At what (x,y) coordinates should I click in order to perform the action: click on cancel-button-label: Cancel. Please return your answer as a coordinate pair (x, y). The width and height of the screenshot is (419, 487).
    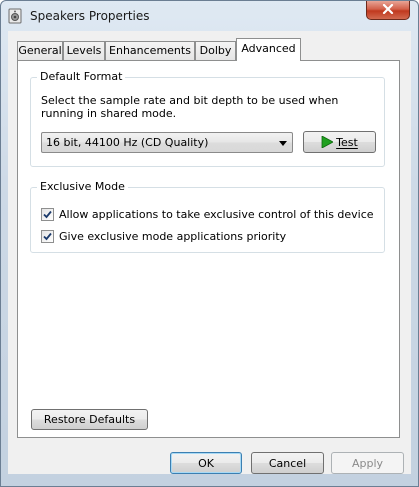
    Looking at the image, I should click on (287, 463).